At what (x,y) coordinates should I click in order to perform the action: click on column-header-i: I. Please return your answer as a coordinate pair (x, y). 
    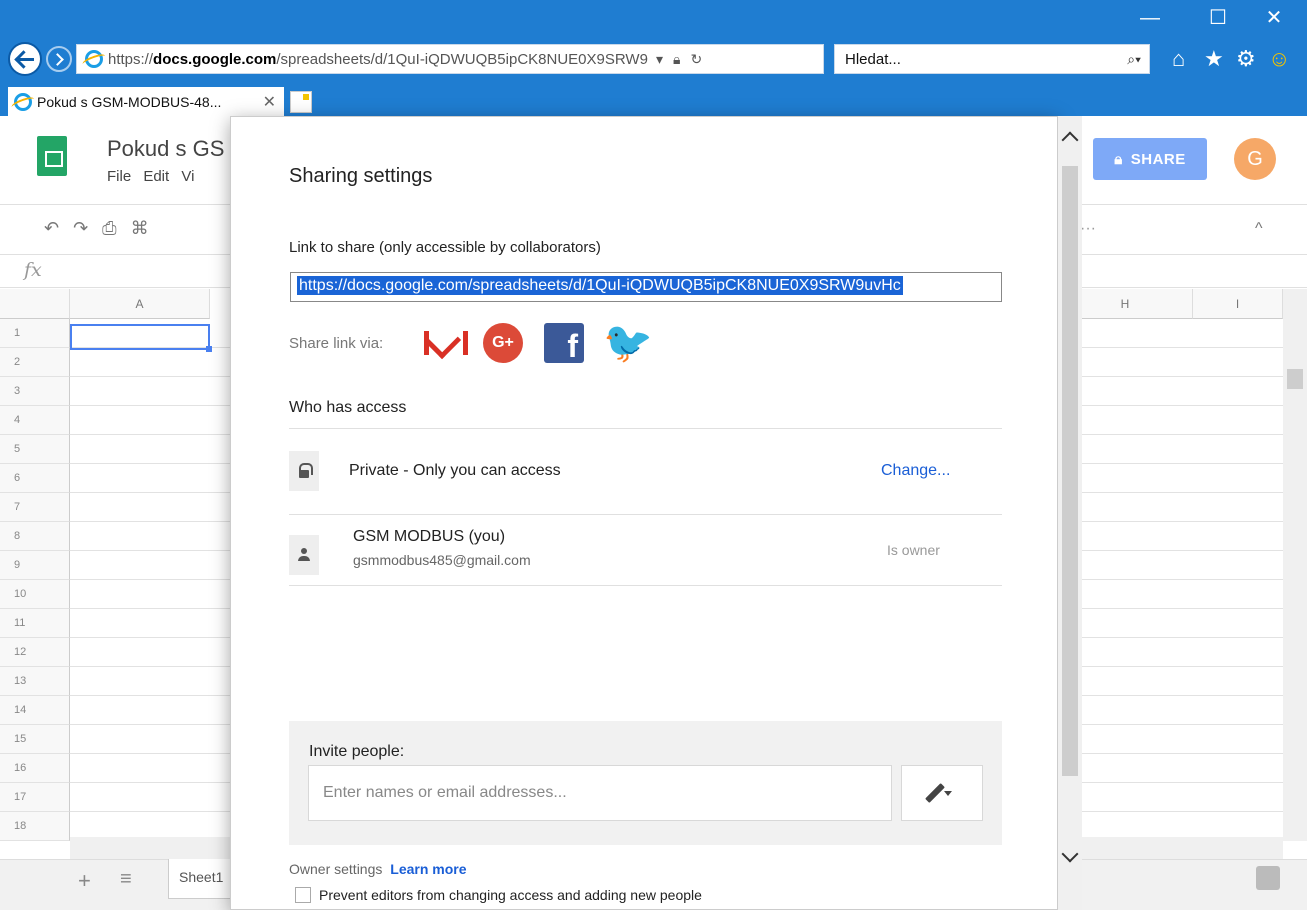
    Looking at the image, I should click on (1238, 304).